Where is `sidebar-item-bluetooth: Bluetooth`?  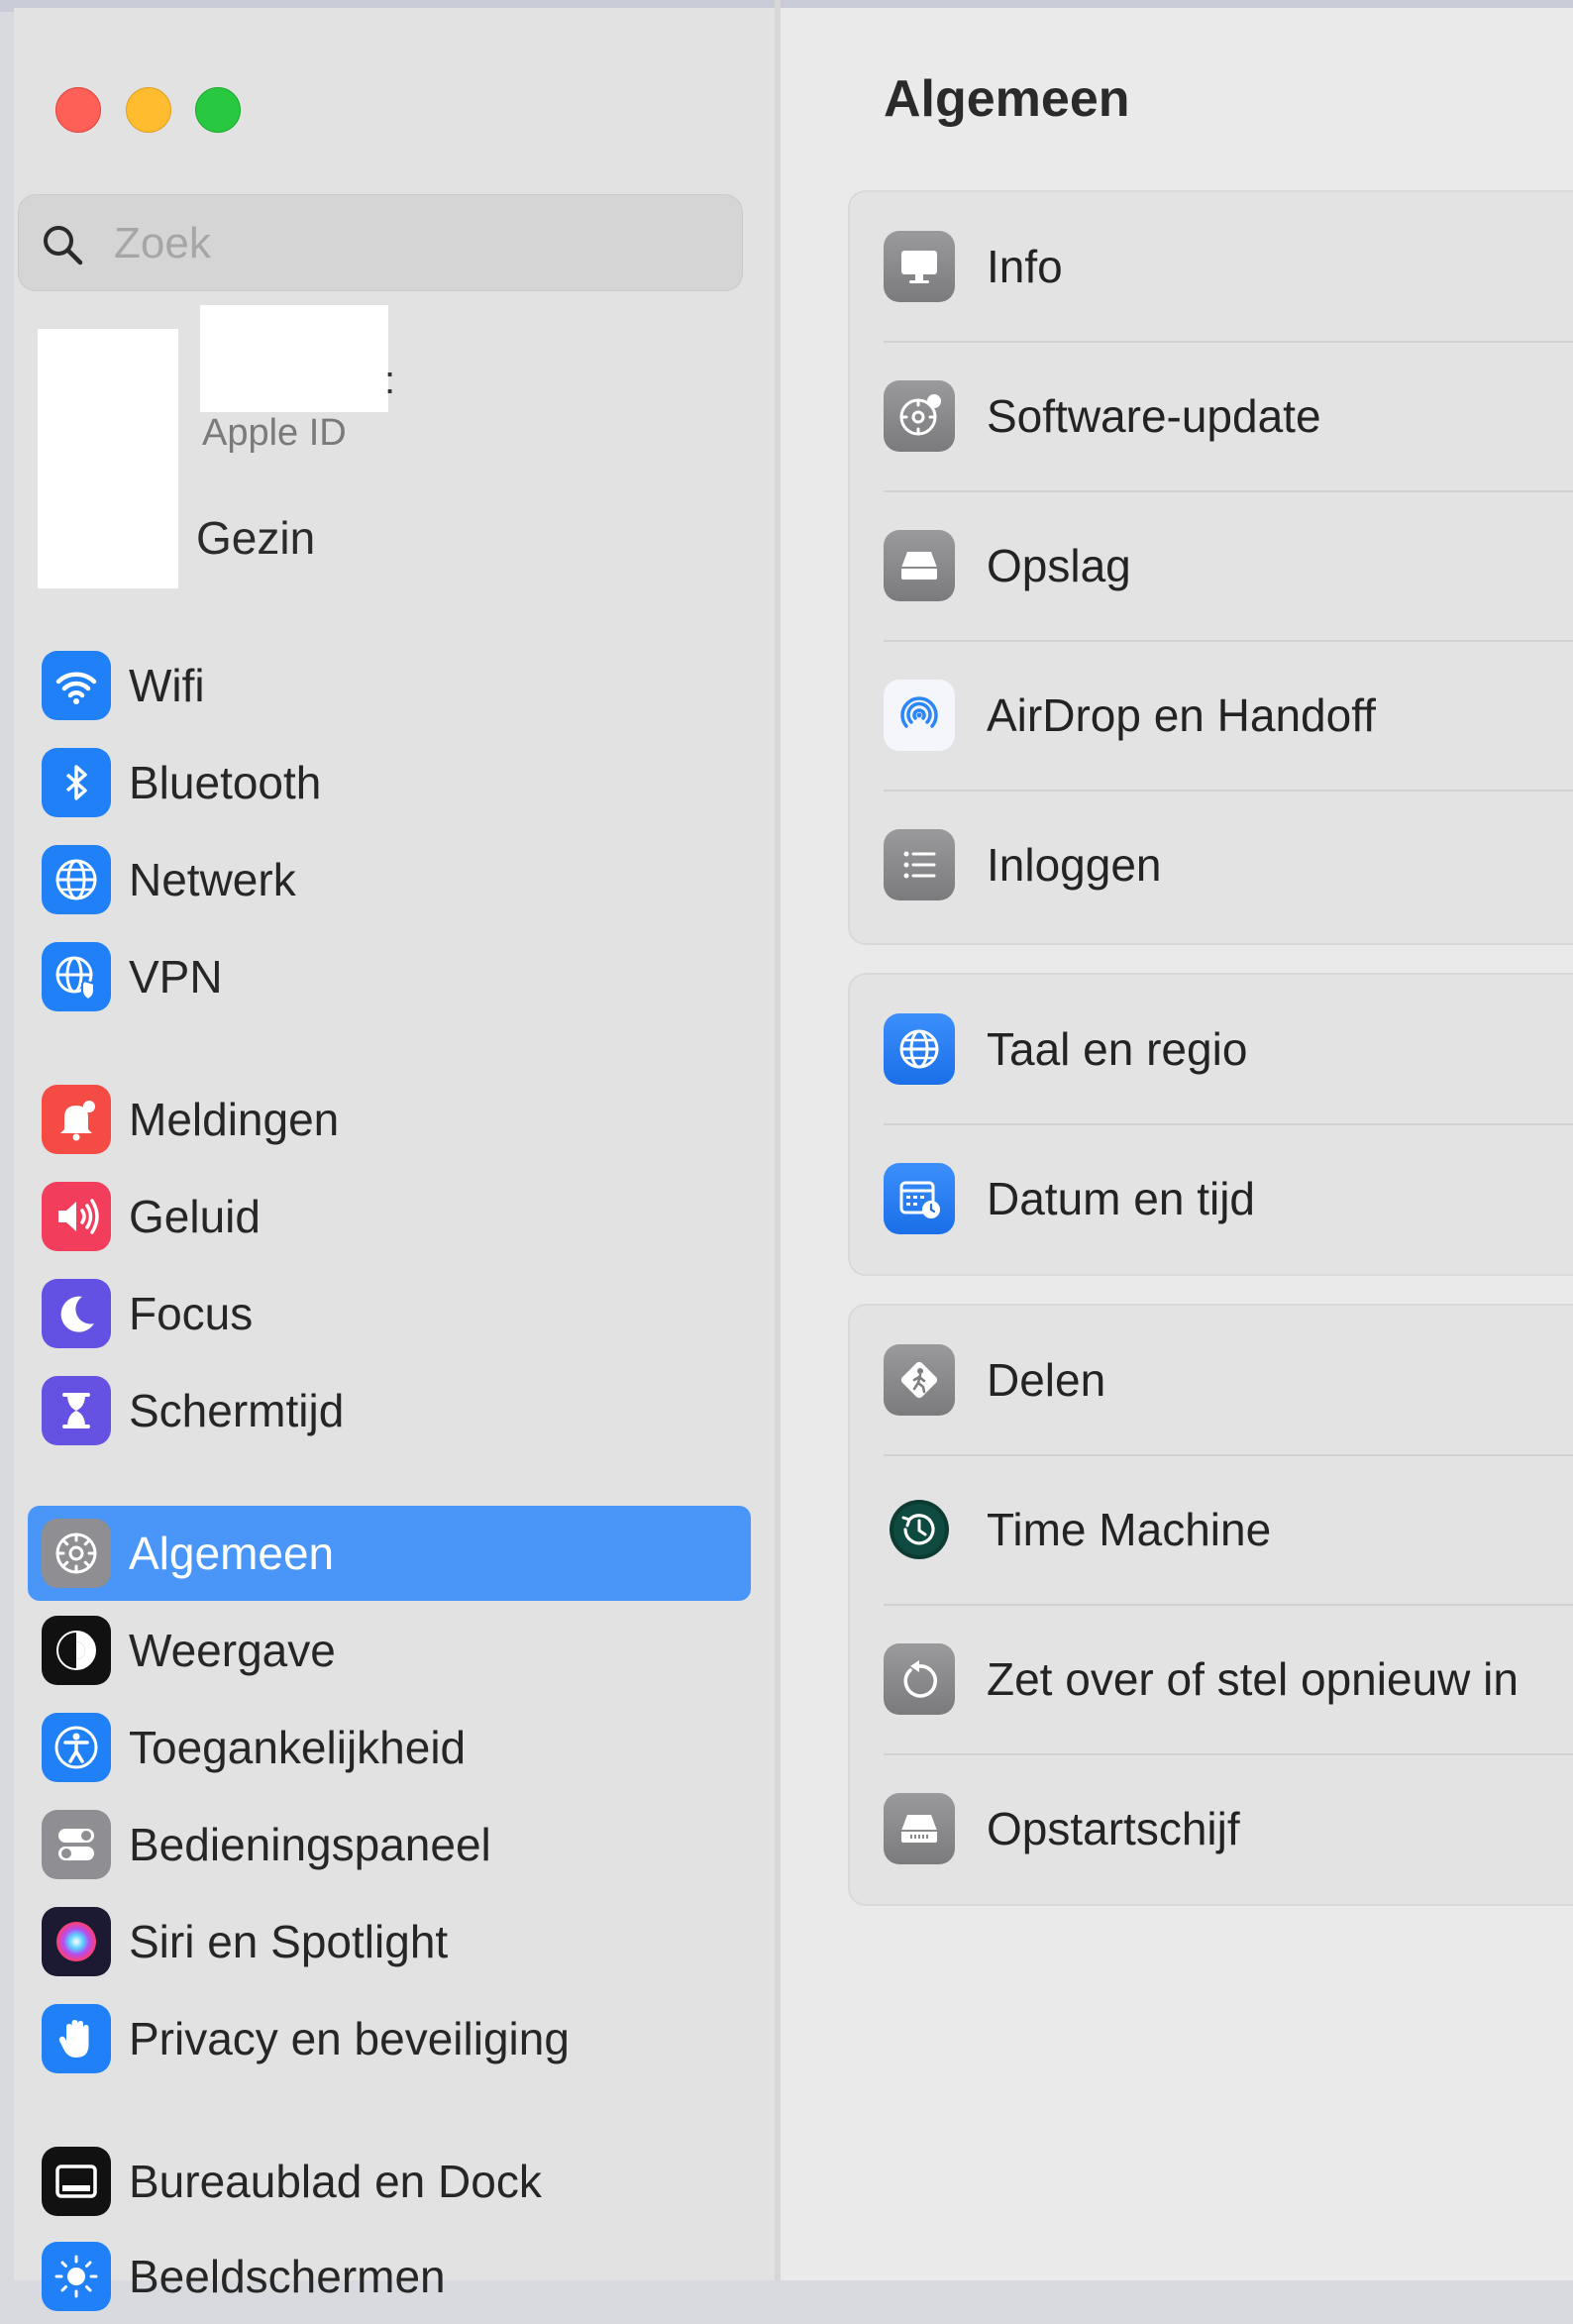 sidebar-item-bluetooth: Bluetooth is located at coordinates (389, 782).